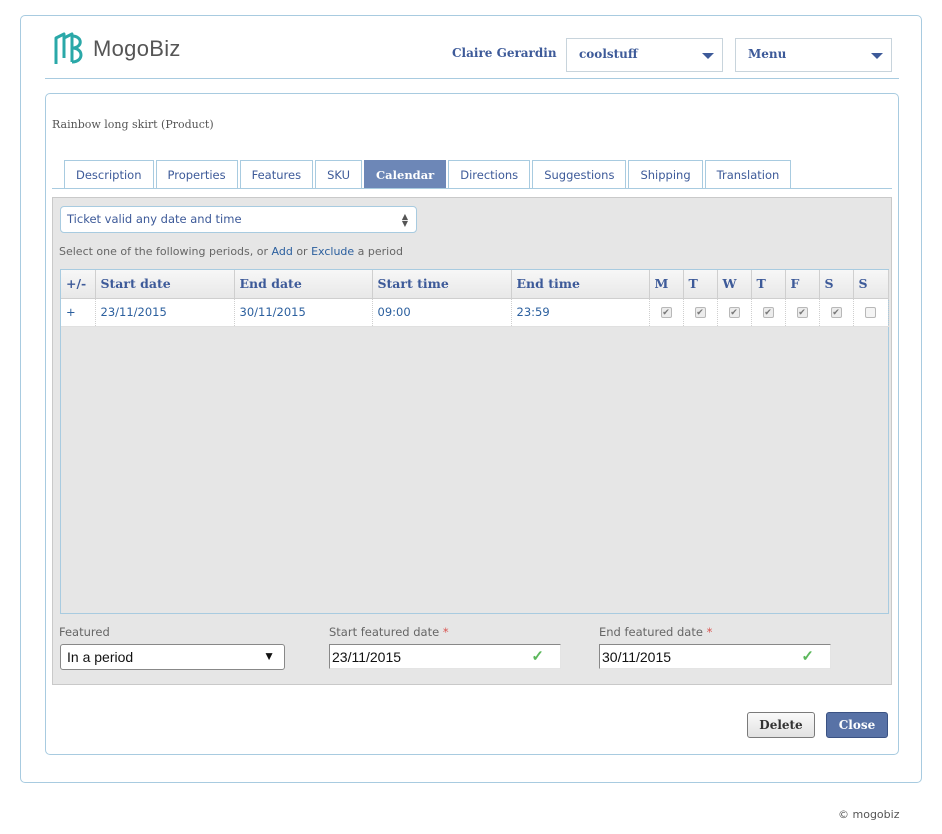  I want to click on featured-label: Featured, so click(84, 632).